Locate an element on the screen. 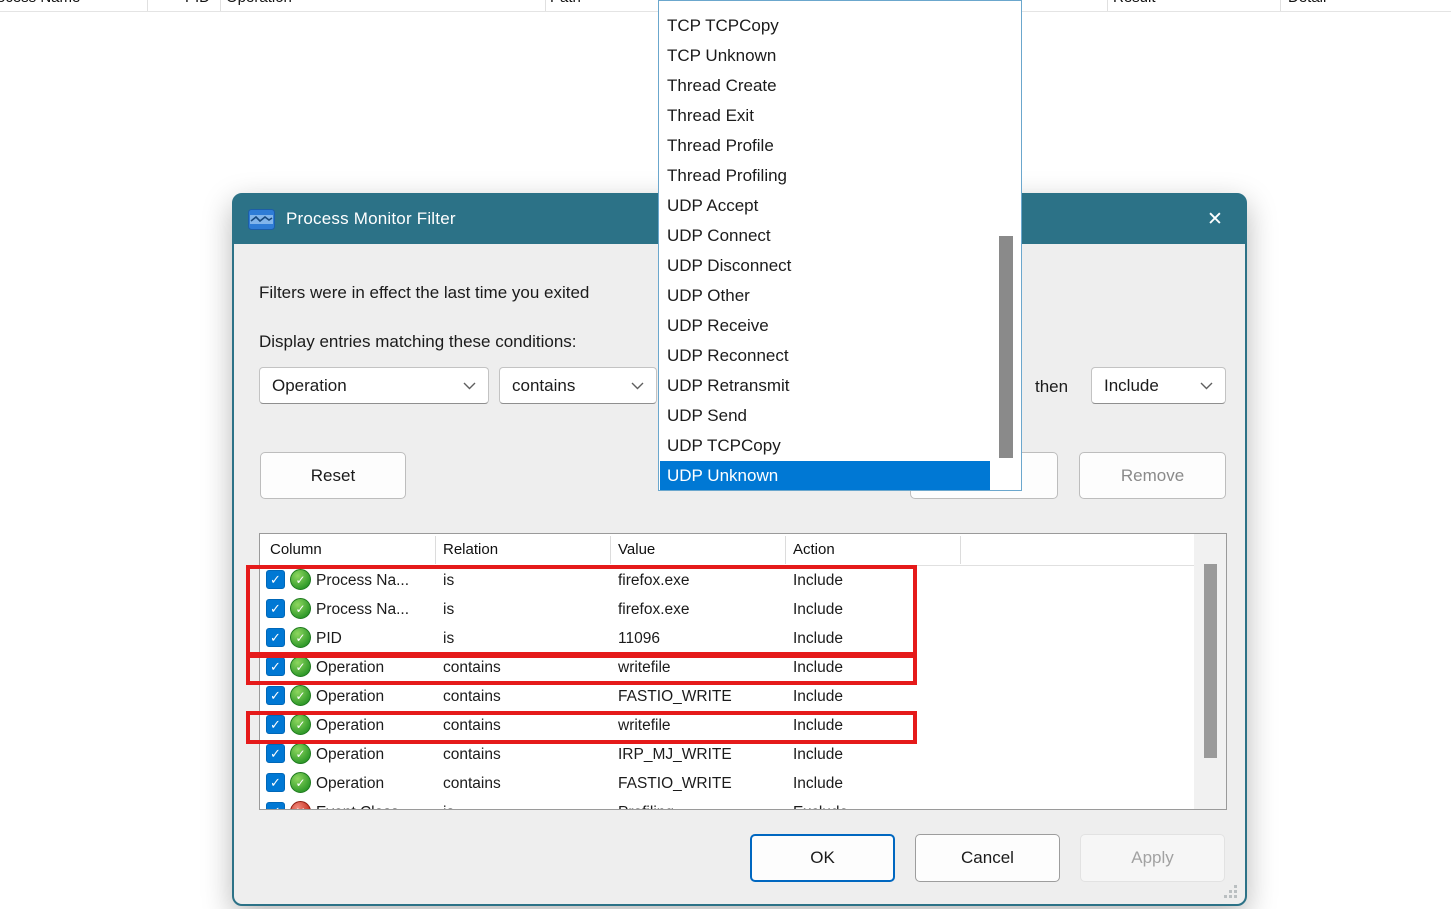  row-action: Exclude is located at coordinates (820, 807).